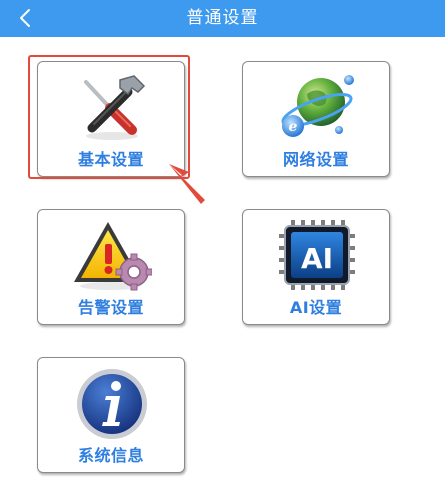  Describe the element at coordinates (113, 256) in the screenshot. I see `alarm-warning-icon` at that location.